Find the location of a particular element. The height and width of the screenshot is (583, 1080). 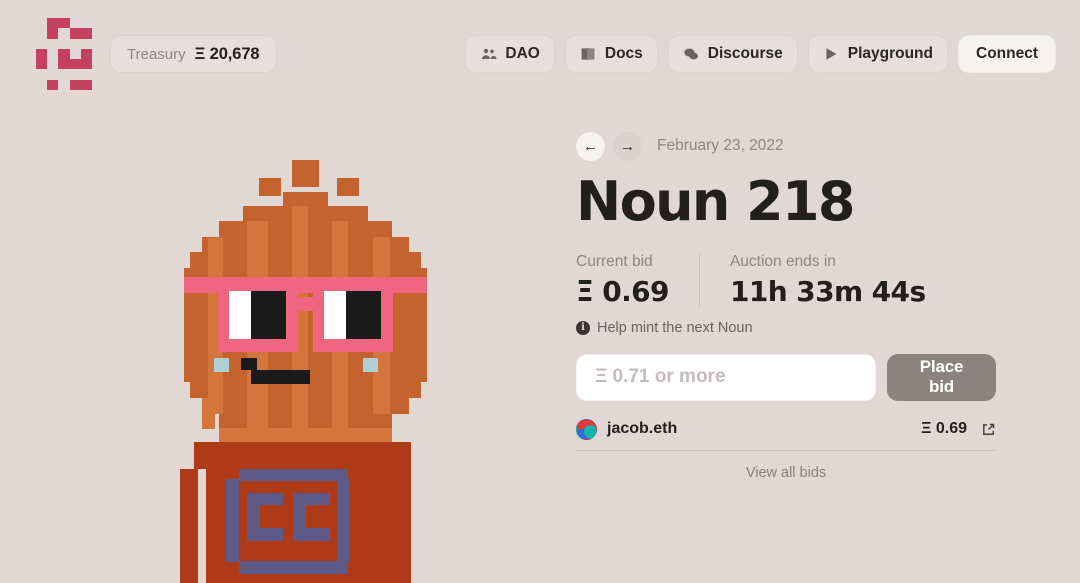

current-bid-value: Ξ 0.69 is located at coordinates (623, 291).